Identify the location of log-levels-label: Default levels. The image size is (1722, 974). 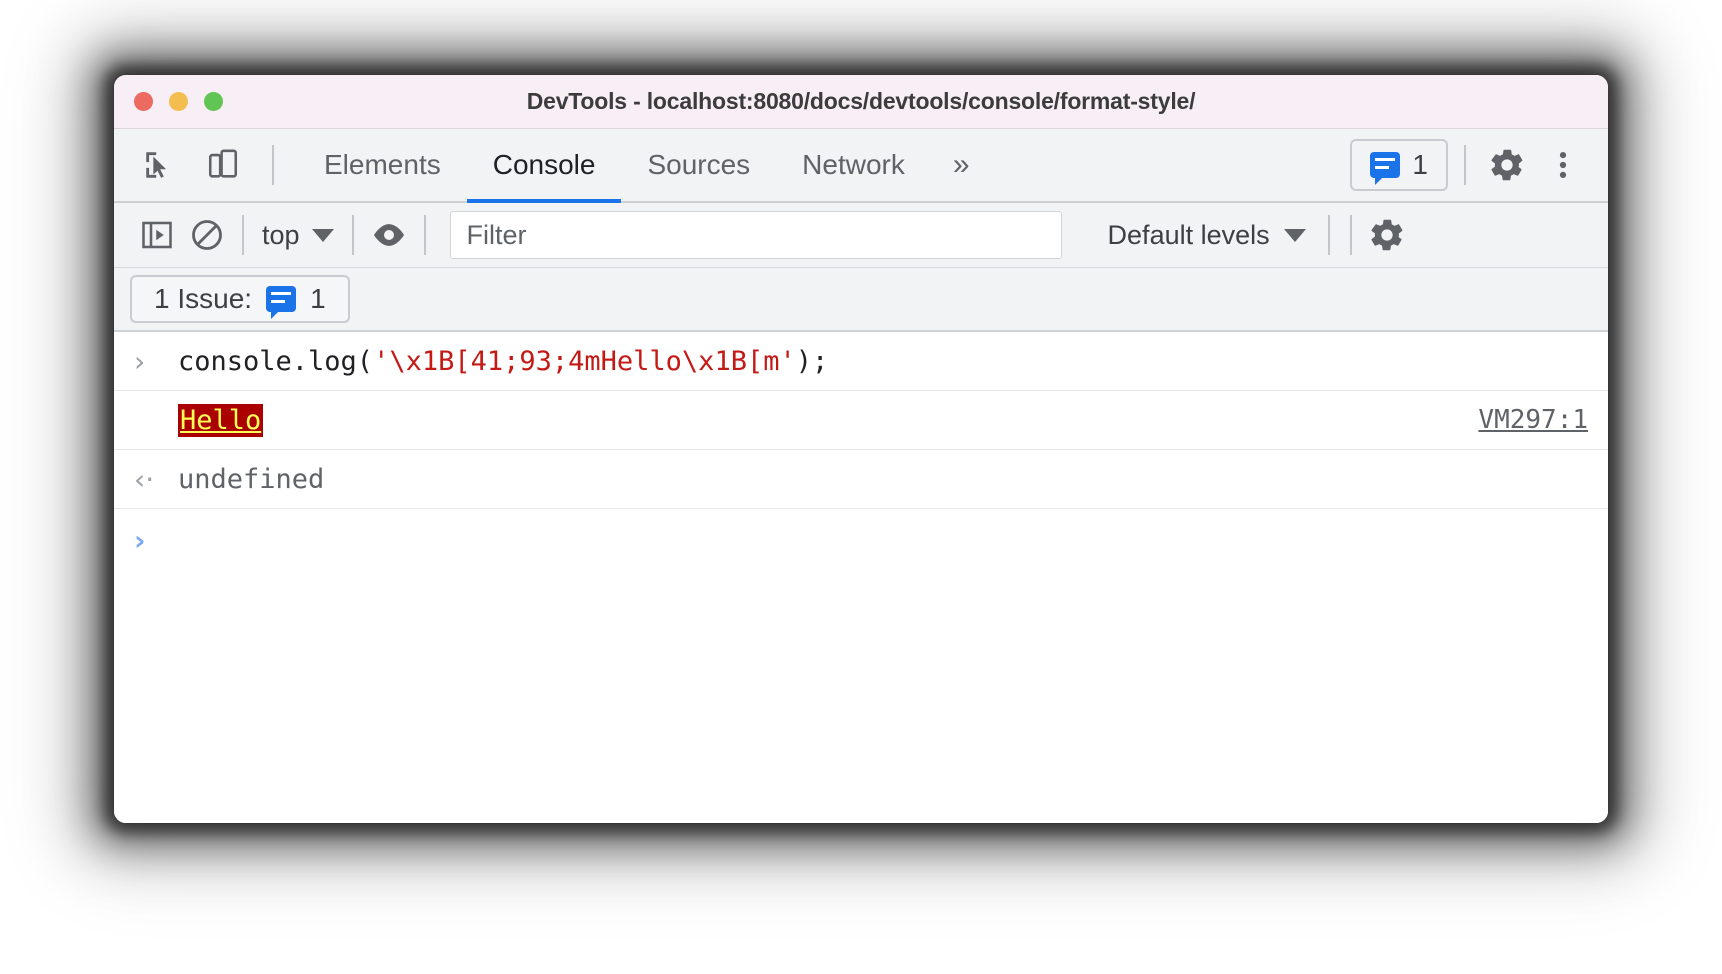
(1188, 234).